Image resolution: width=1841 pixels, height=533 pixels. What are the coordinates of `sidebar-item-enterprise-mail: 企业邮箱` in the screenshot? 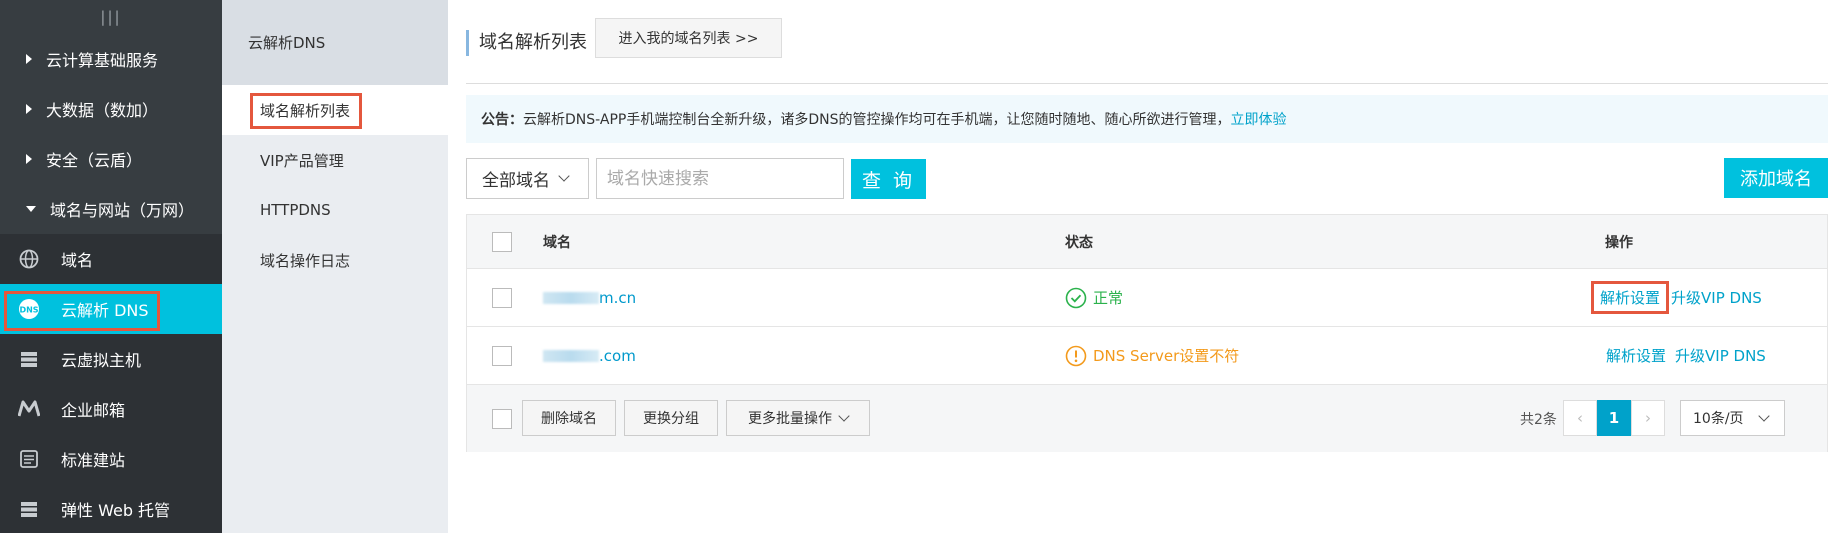 It's located at (111, 409).